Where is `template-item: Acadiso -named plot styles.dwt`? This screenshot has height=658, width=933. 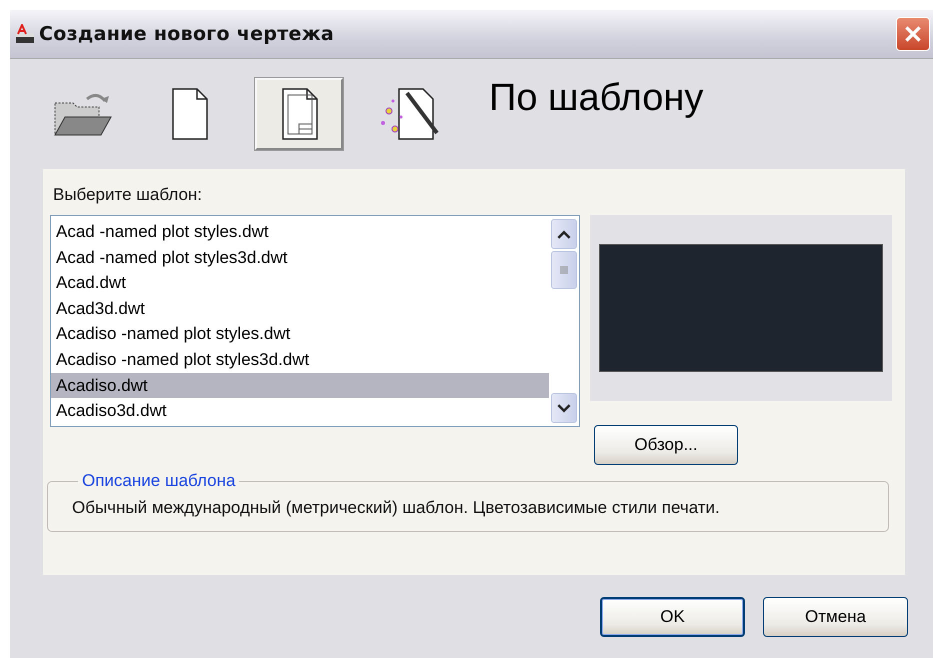
template-item: Acadiso -named plot styles.dwt is located at coordinates (300, 334).